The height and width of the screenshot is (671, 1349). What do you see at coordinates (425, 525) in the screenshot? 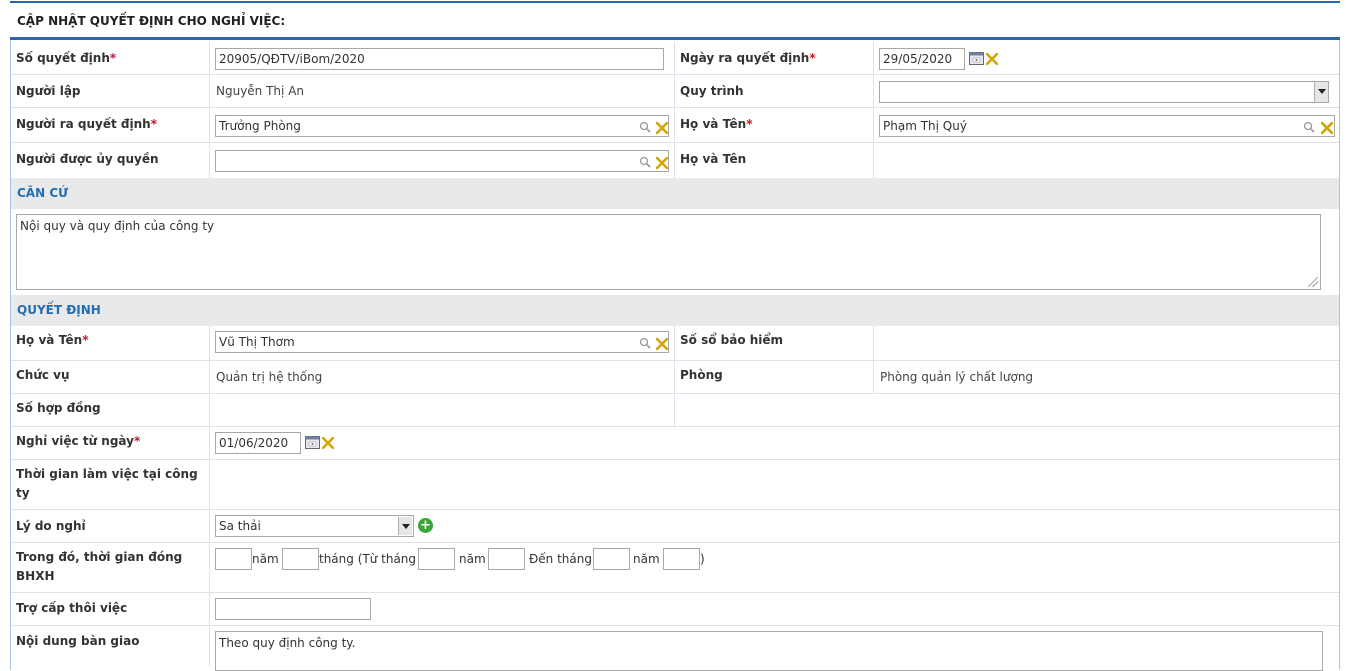
I see `plus-circle-icon: +` at bounding box center [425, 525].